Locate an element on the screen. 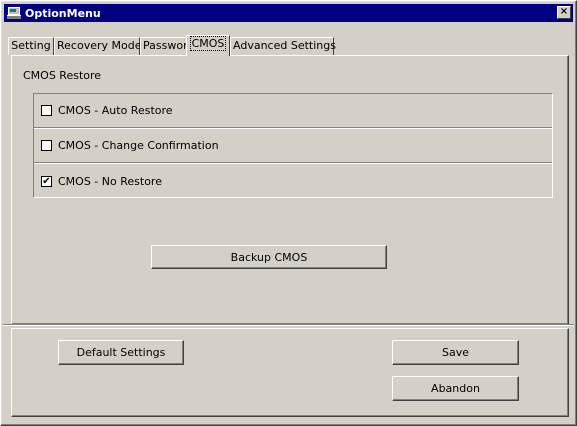 The height and width of the screenshot is (426, 577). no-restore-label: CMOS - No Restore is located at coordinates (110, 181).